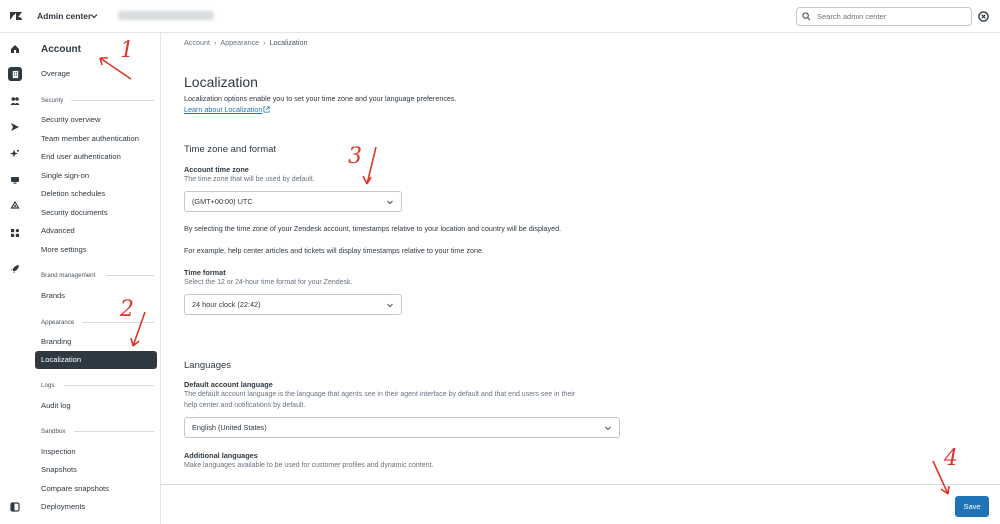  Describe the element at coordinates (58, 322) in the screenshot. I see `sidebar-section-appearance: Appearance` at that location.